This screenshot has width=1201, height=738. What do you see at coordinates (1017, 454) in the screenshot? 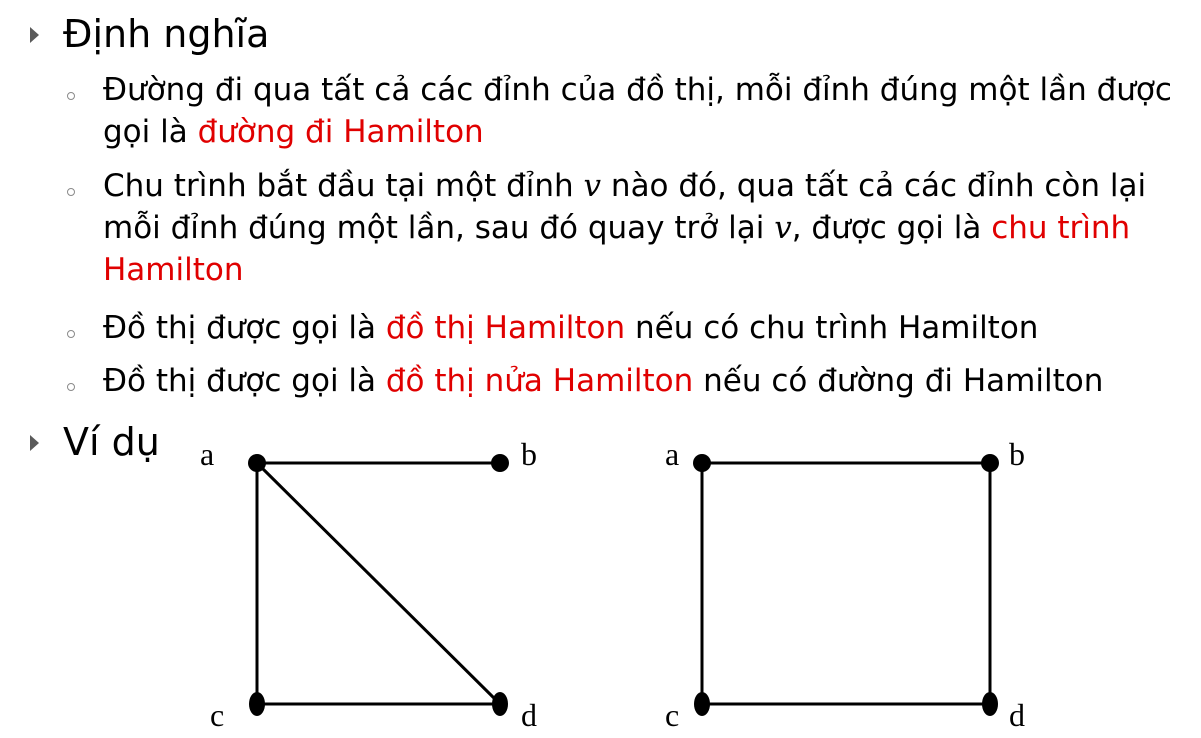
I see `vertex-label-b: b` at bounding box center [1017, 454].